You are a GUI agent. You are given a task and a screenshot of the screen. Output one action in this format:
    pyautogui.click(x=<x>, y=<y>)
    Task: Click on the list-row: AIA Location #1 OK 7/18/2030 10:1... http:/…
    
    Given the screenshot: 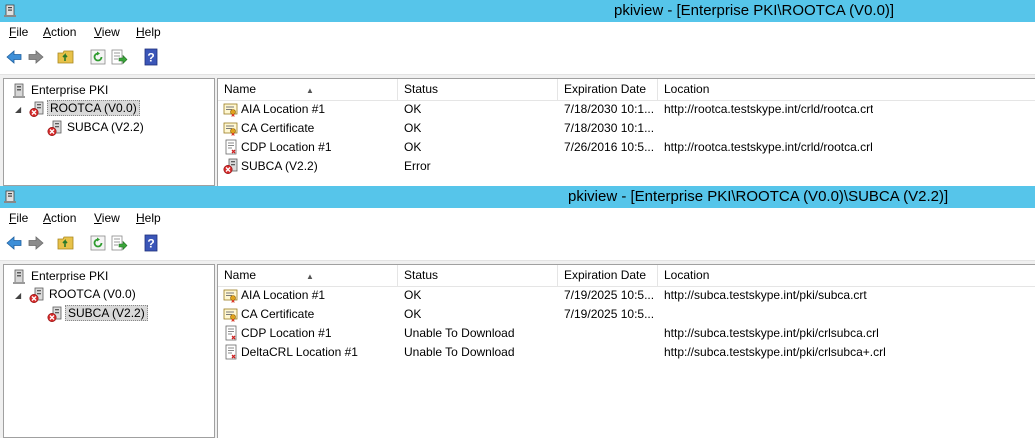 What is the action you would take?
    pyautogui.click(x=626, y=109)
    